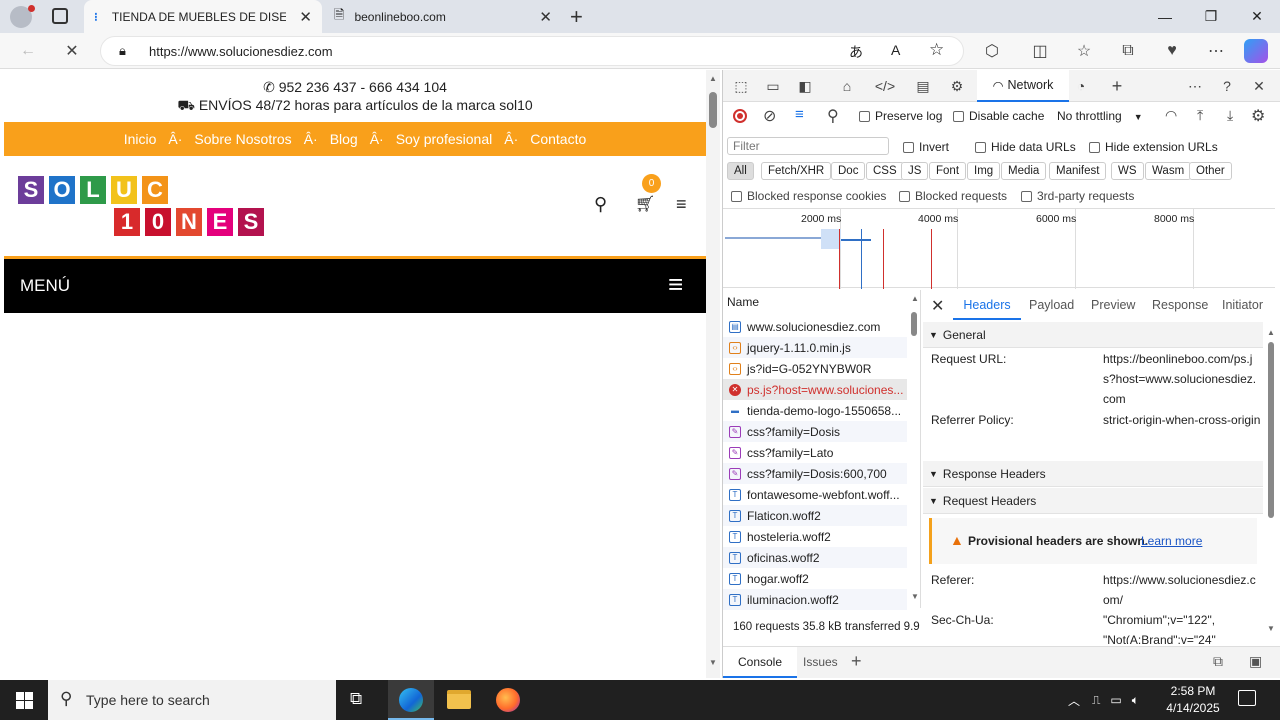  What do you see at coordinates (769, 116) in the screenshot?
I see `clear-icon: ⊘` at bounding box center [769, 116].